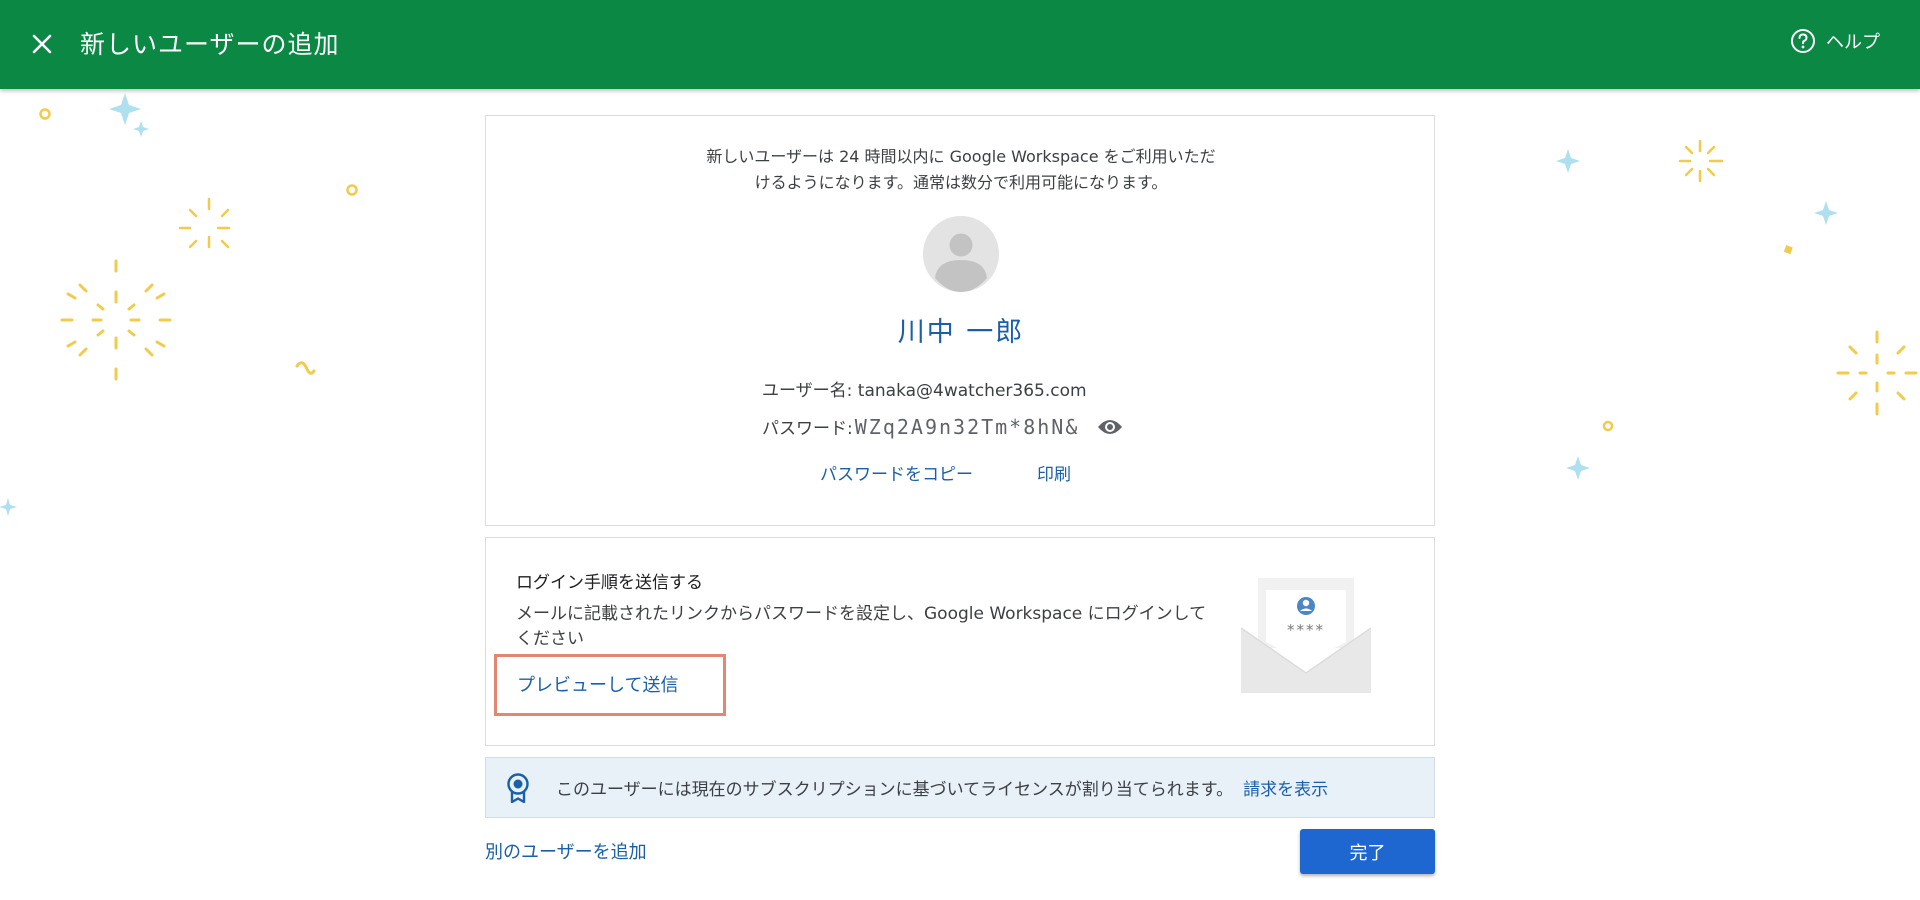  Describe the element at coordinates (610, 685) in the screenshot. I see `preview-and-send-link: プレビューして送信` at that location.